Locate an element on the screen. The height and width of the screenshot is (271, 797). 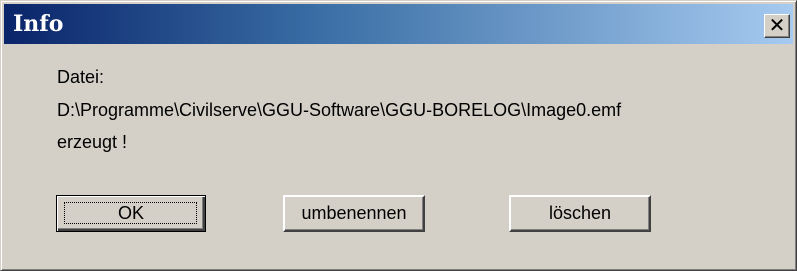
rename-button: umbenennen is located at coordinates (354, 213).